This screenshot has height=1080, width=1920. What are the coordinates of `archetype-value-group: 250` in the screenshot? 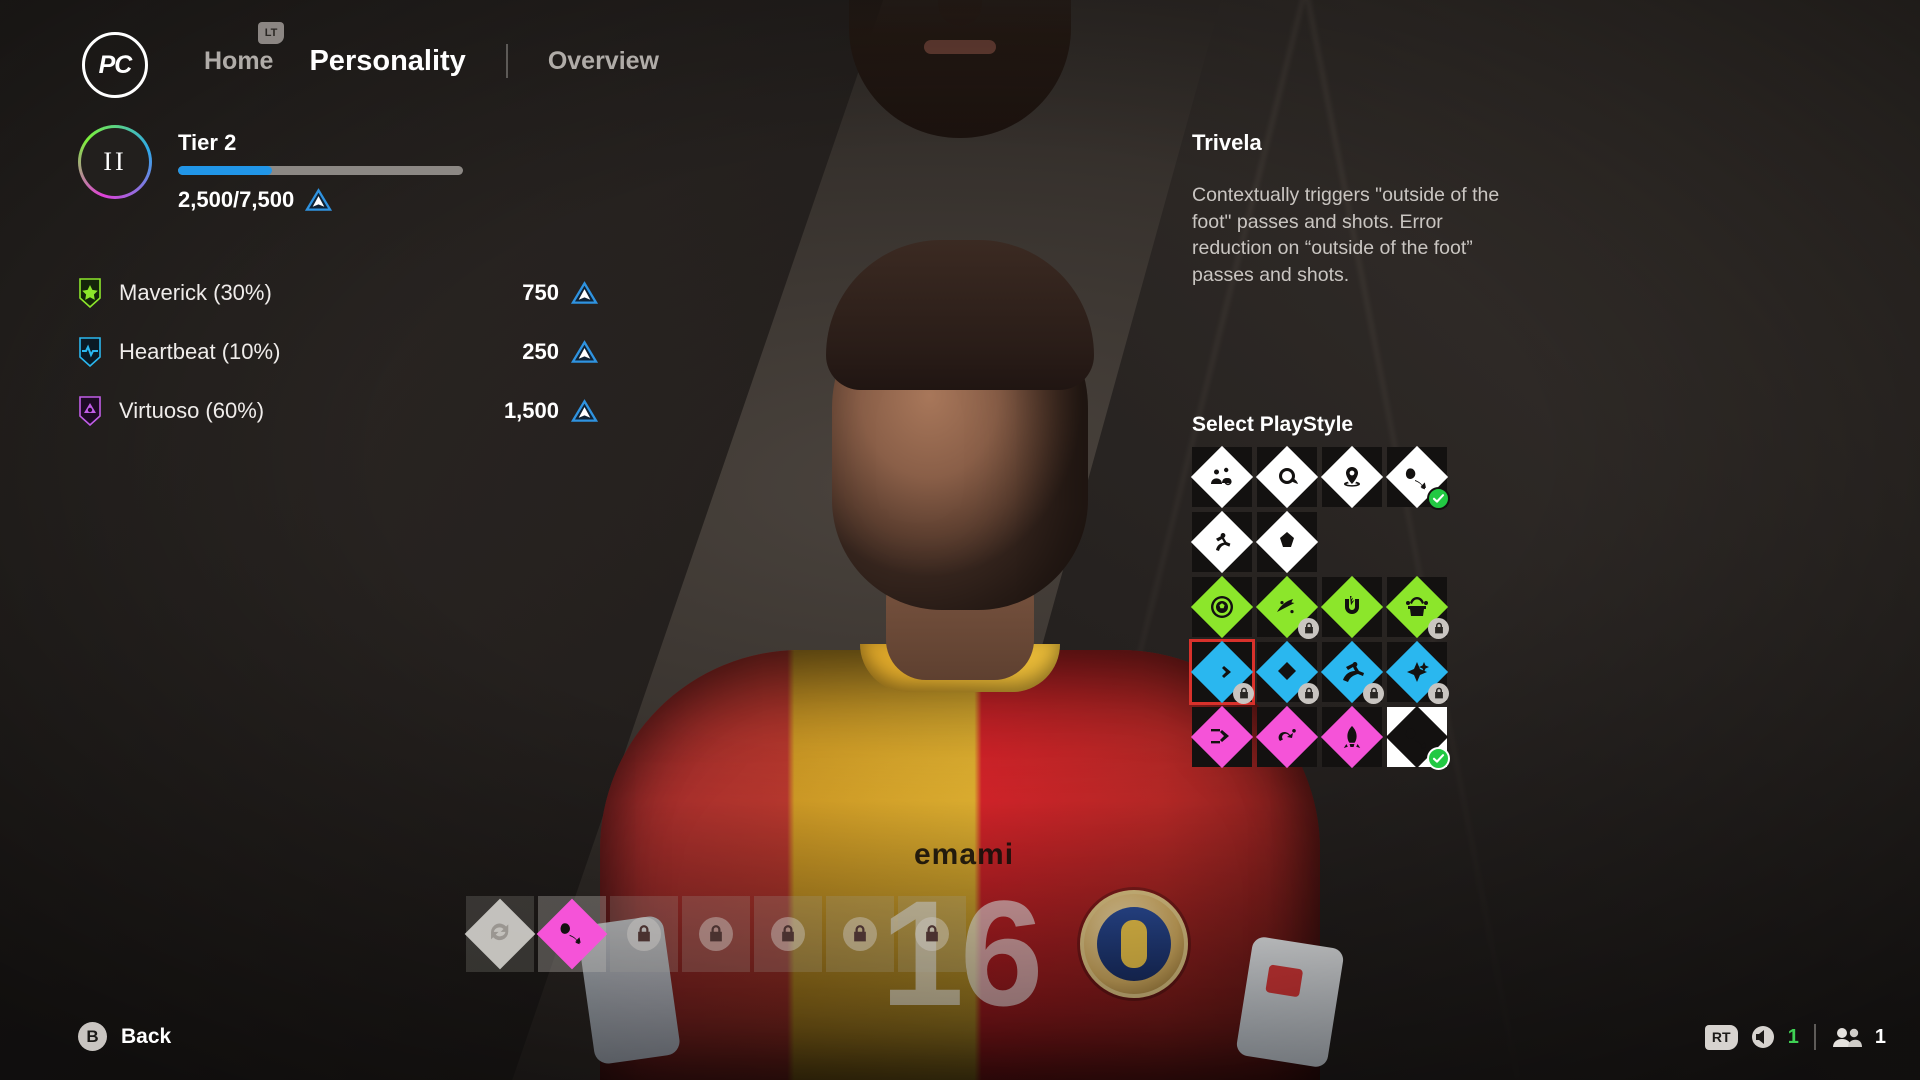 It's located at (518, 352).